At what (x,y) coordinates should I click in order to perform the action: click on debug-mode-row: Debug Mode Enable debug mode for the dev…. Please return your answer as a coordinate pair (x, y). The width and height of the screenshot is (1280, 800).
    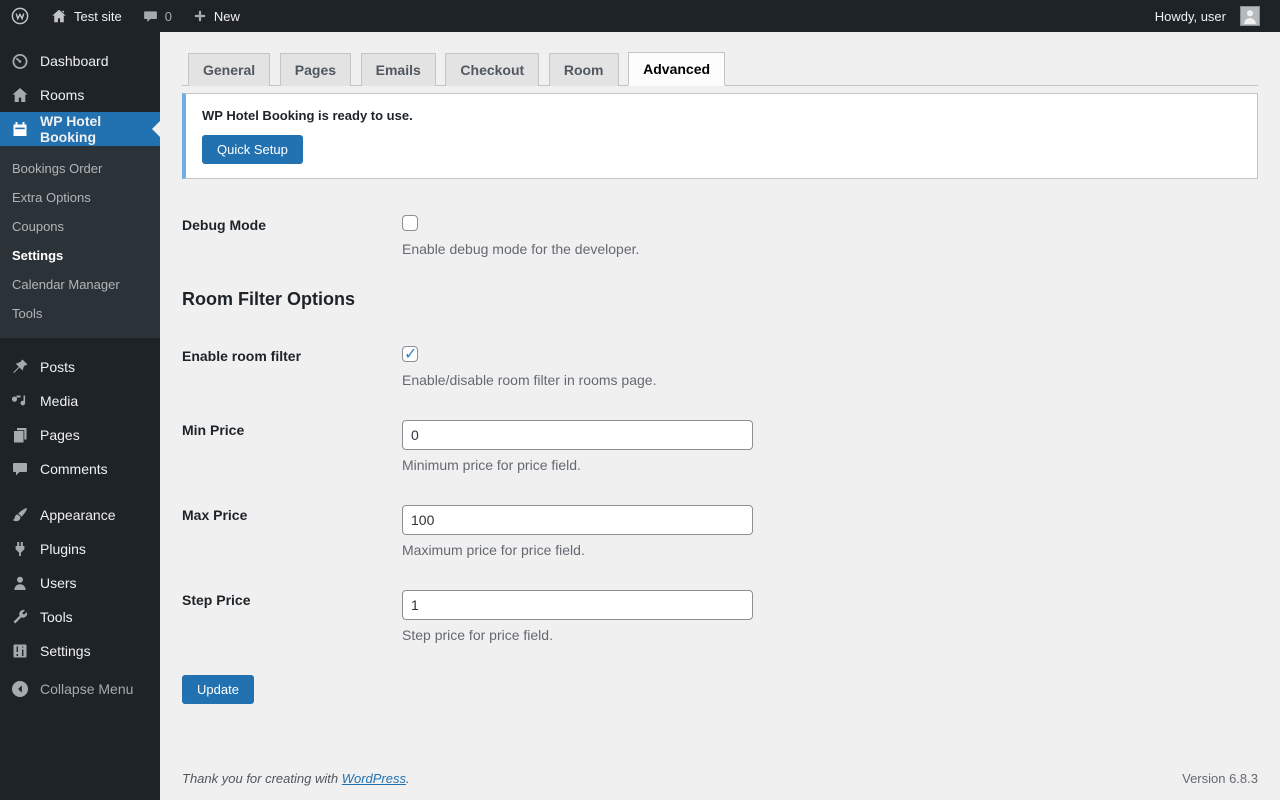
    Looking at the image, I should click on (720, 236).